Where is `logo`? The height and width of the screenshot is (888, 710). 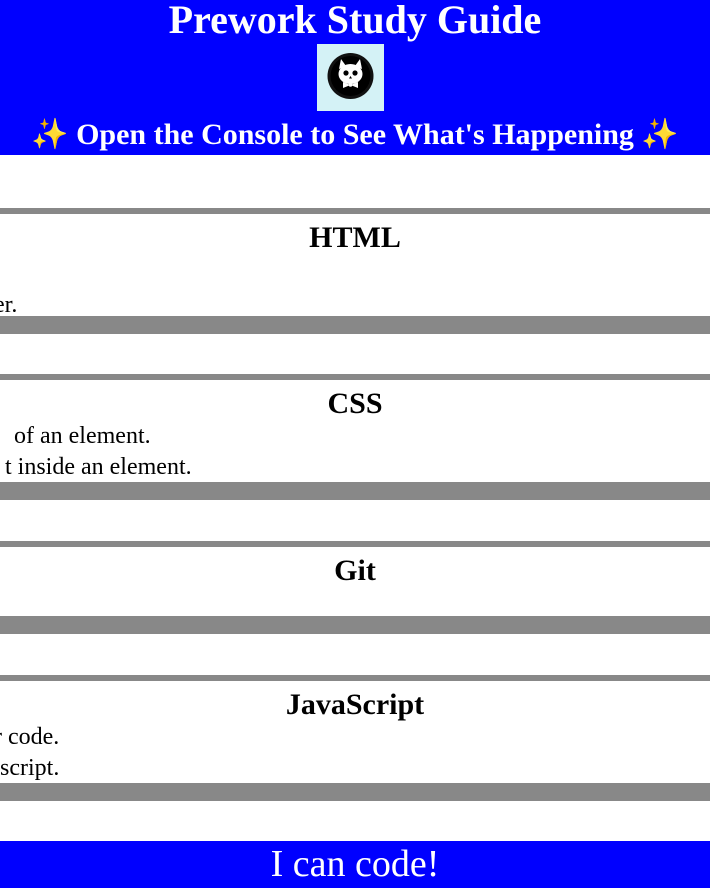 logo is located at coordinates (350, 77).